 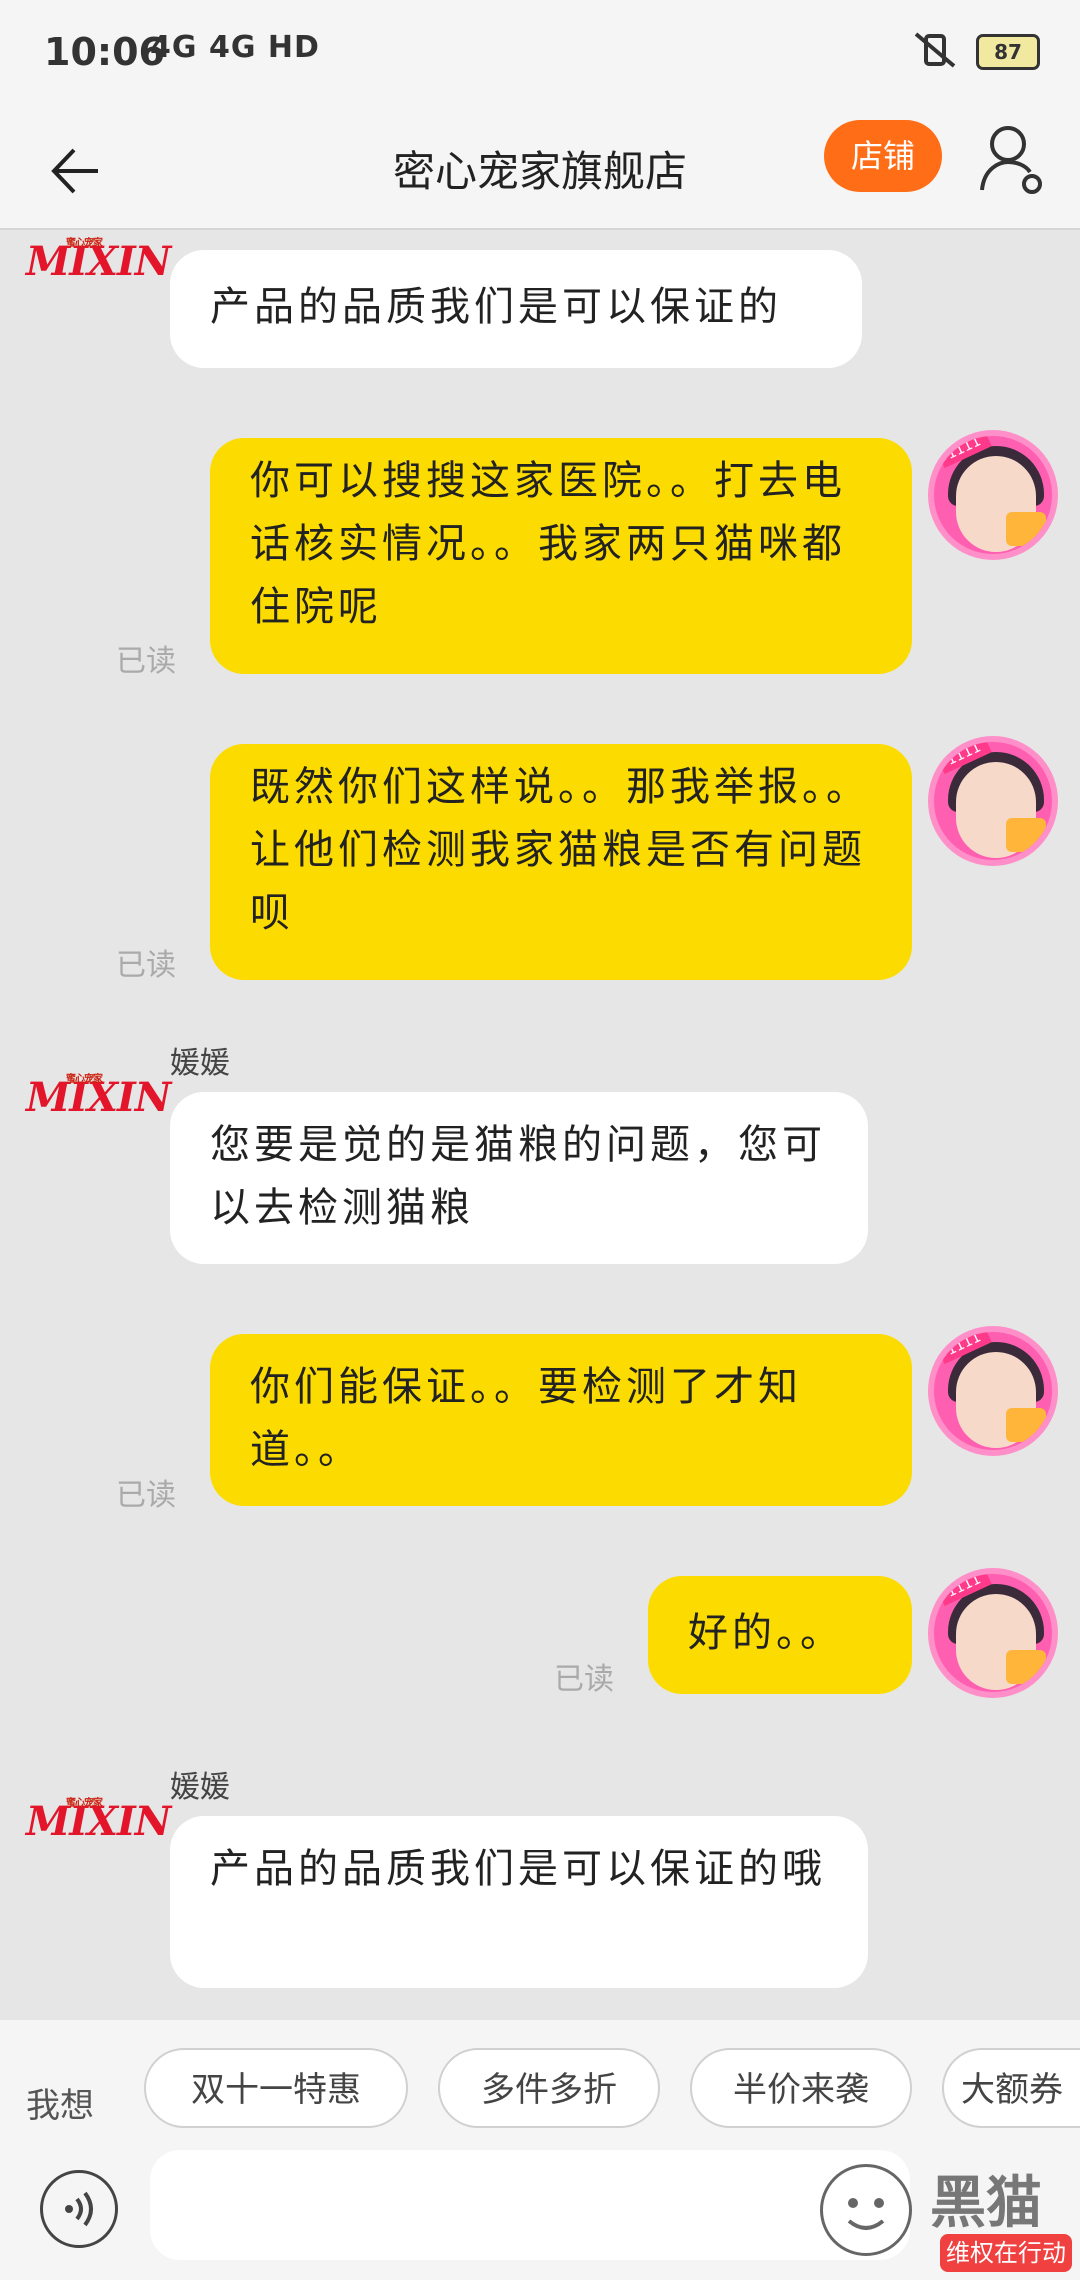 I want to click on emoji-icon, so click(x=866, y=2214).